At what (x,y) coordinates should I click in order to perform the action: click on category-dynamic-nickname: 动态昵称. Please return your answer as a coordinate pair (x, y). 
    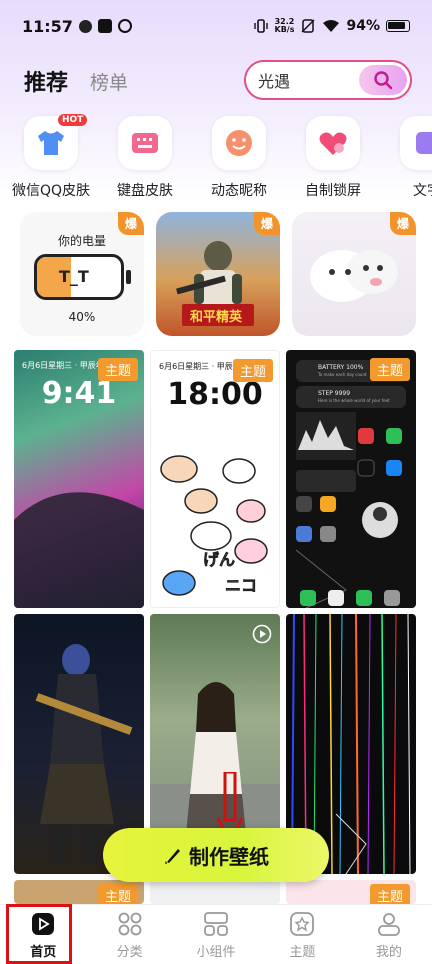
    Looking at the image, I should click on (239, 158).